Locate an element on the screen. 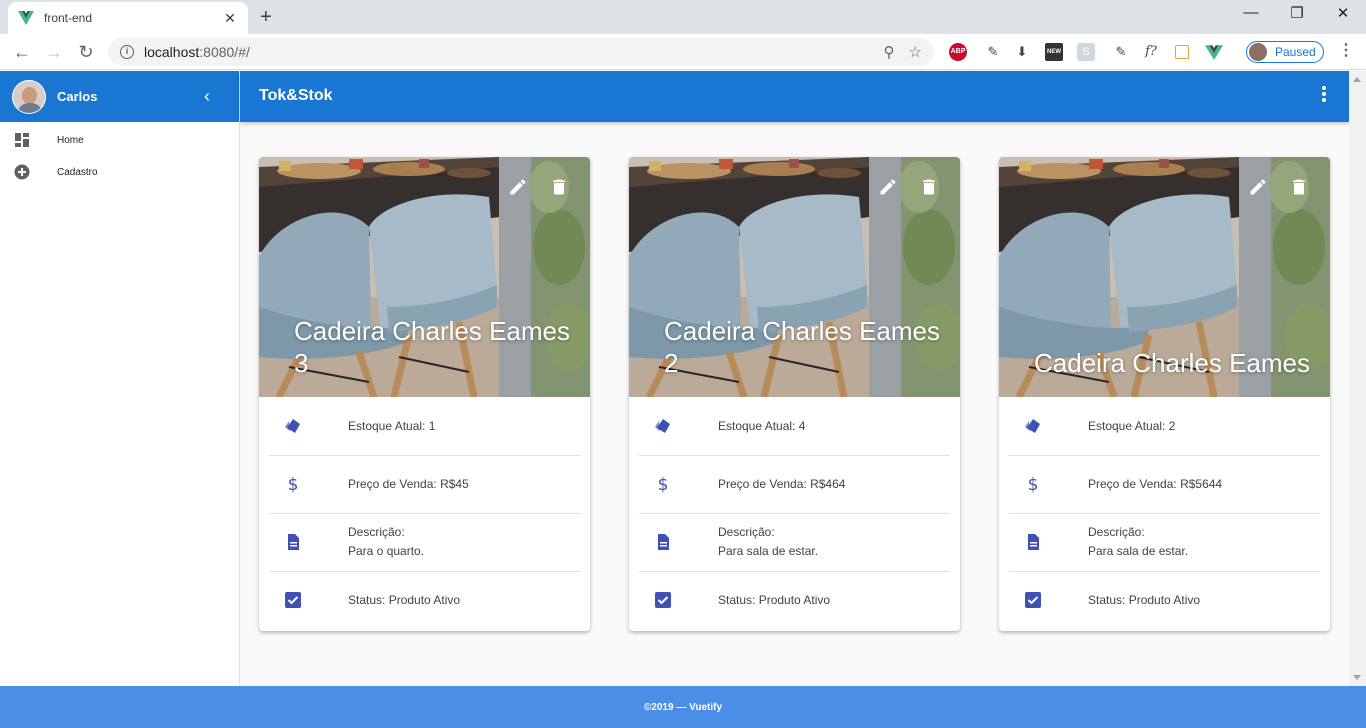 This screenshot has height=728, width=1366. product-image: Cadeira Charles Eames 3 is located at coordinates (424, 277).